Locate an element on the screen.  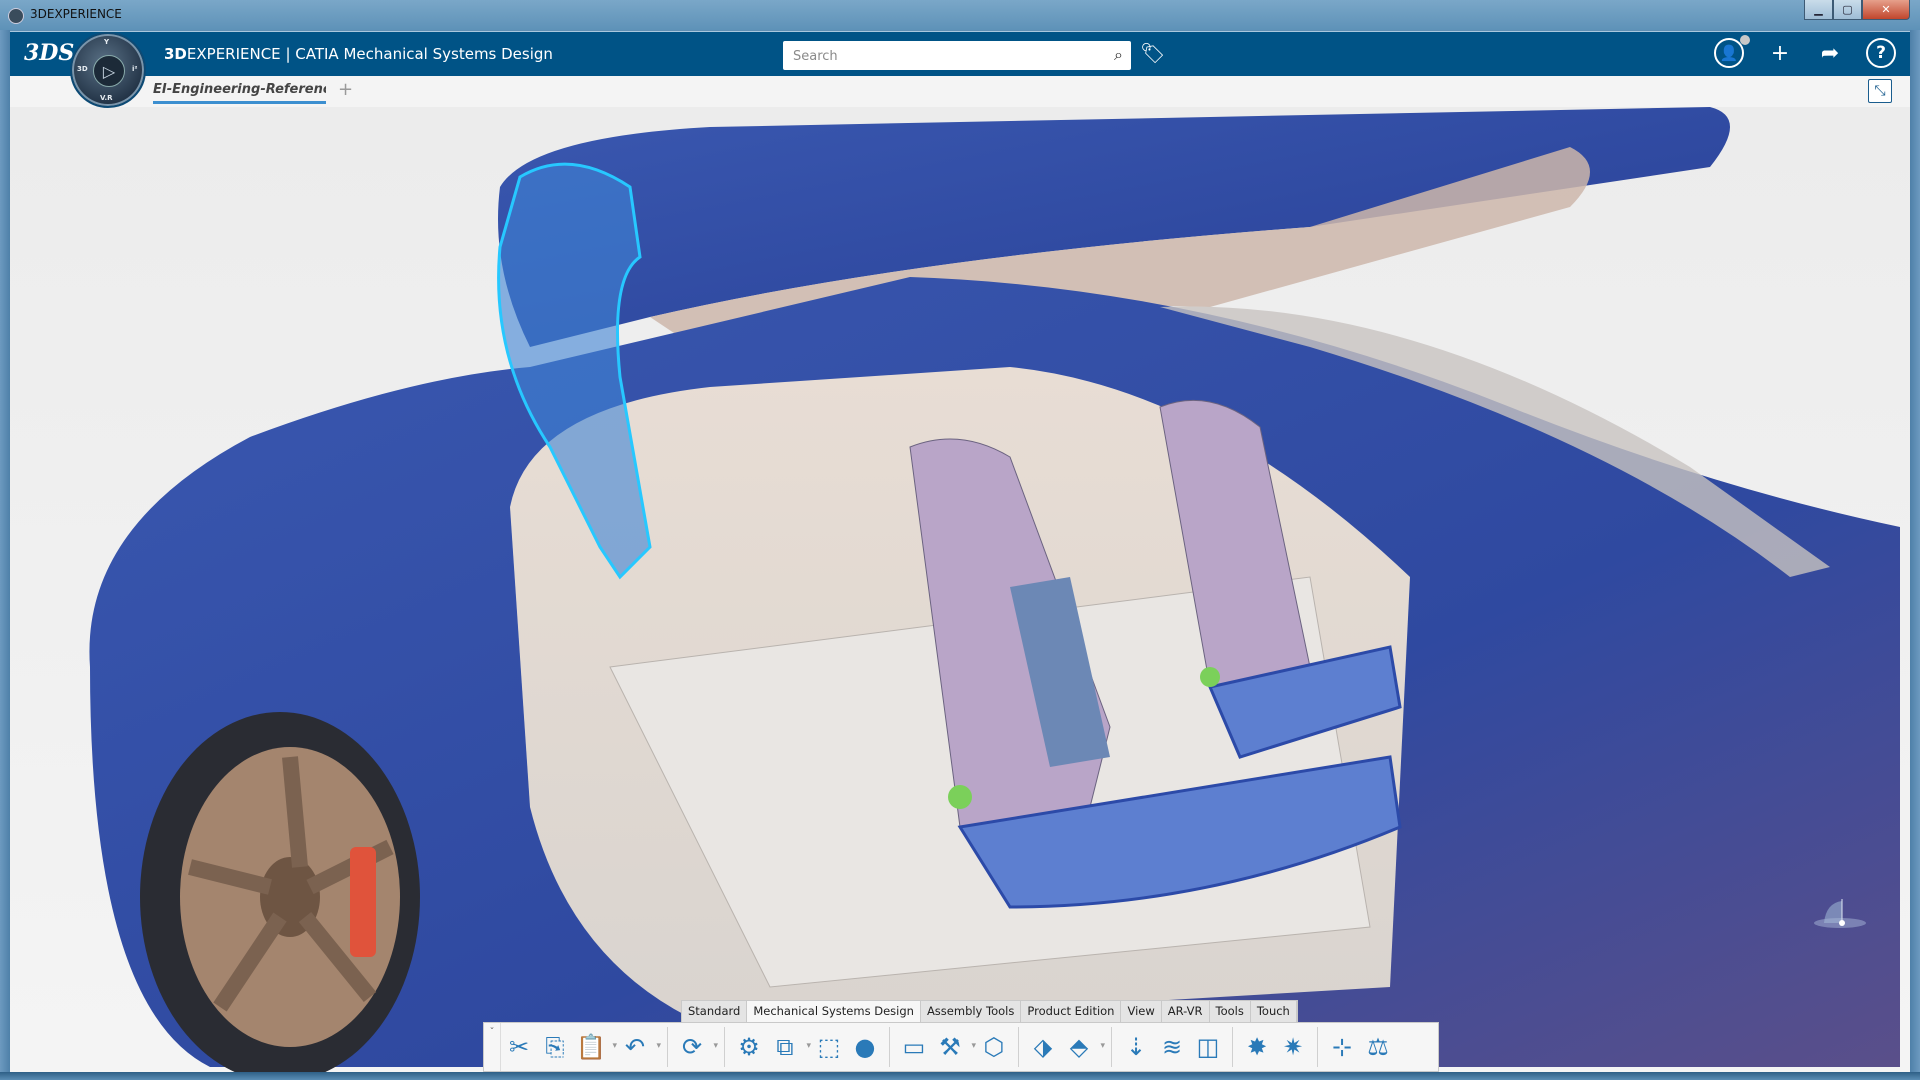
bushing-icon: ◫ is located at coordinates (1208, 1047).